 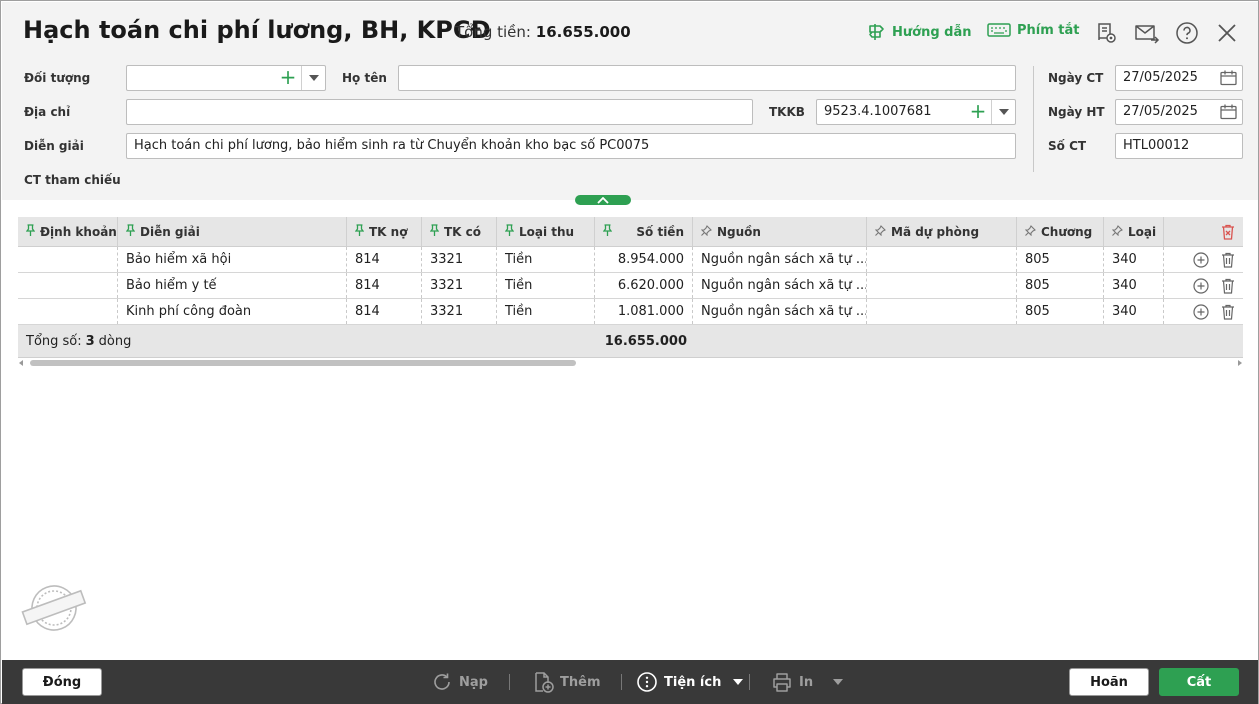 I want to click on shortcut-link: Phím tắt, so click(x=1033, y=30).